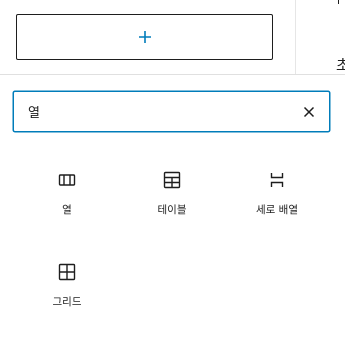 The height and width of the screenshot is (346, 345). Describe the element at coordinates (340, 65) in the screenshot. I see `edge-text: 초` at that location.